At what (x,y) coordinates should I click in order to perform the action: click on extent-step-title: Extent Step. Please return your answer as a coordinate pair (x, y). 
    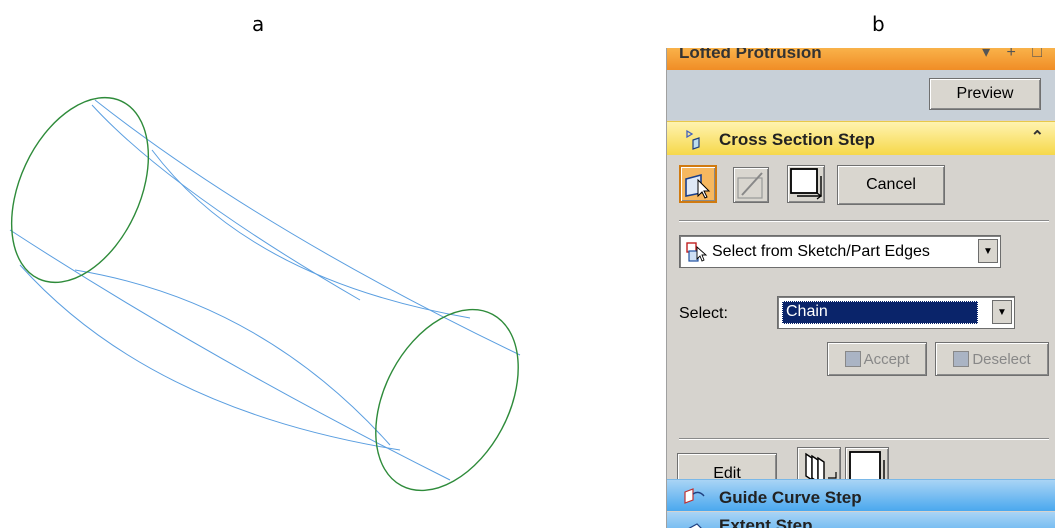
    Looking at the image, I should click on (766, 522).